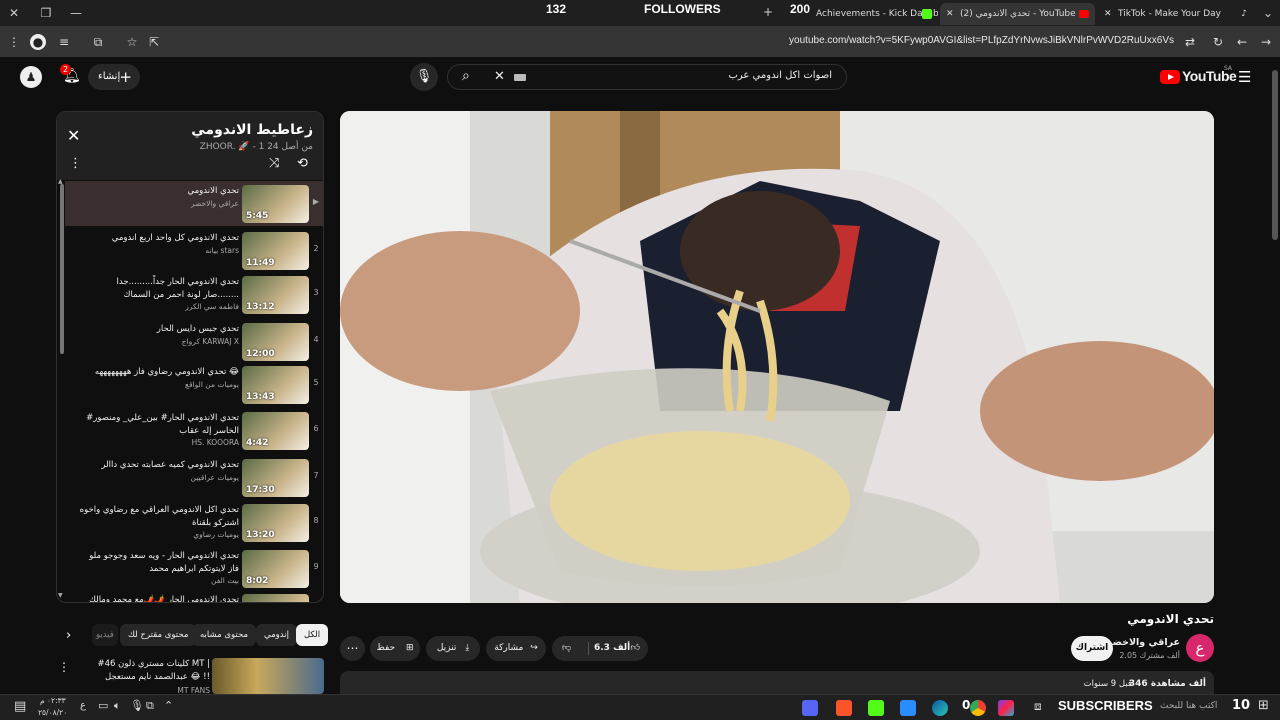 This screenshot has height=720, width=1280. Describe the element at coordinates (14, 13) in the screenshot. I see `close-window-icon: ✕` at that location.